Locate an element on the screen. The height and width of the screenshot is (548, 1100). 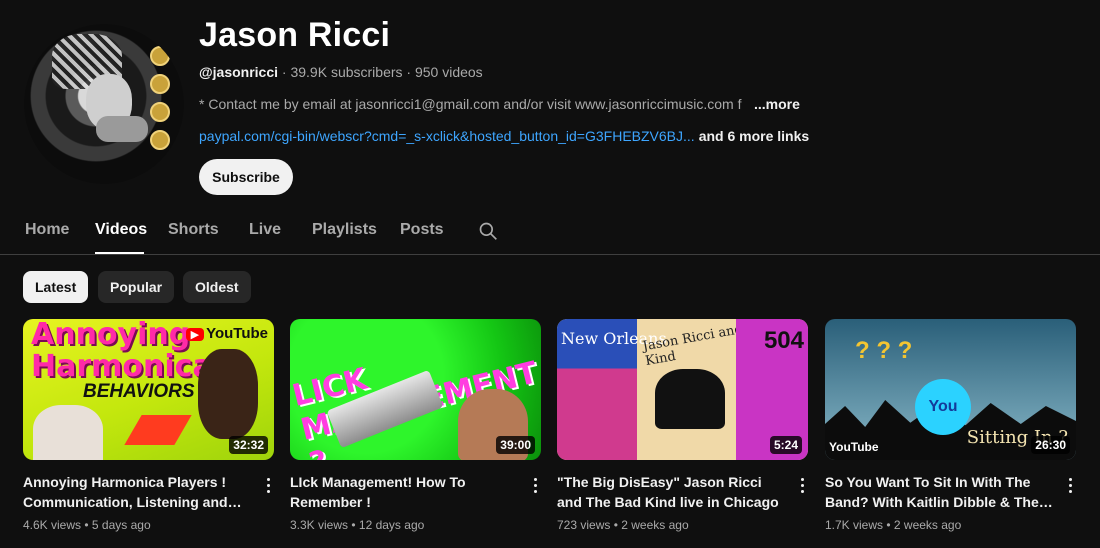
subscribe-button: Subscribe is located at coordinates (246, 177).